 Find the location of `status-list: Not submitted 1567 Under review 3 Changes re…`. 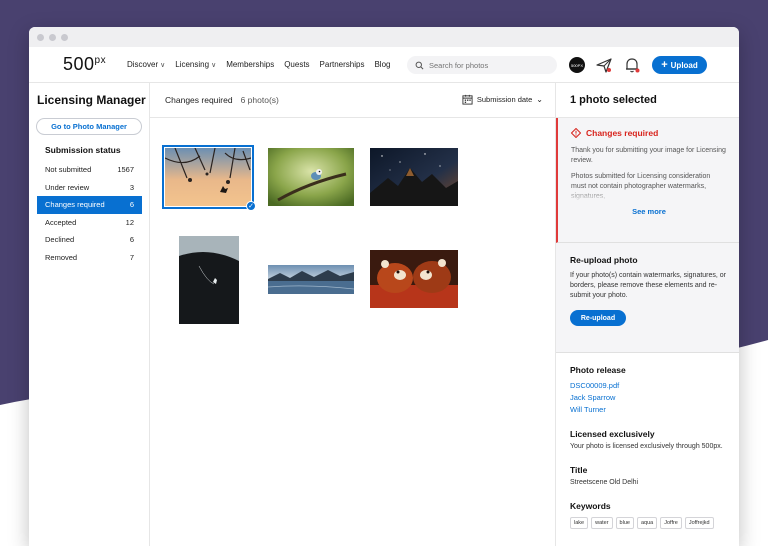

status-list: Not submitted 1567 Under review 3 Changes re… is located at coordinates (89, 213).